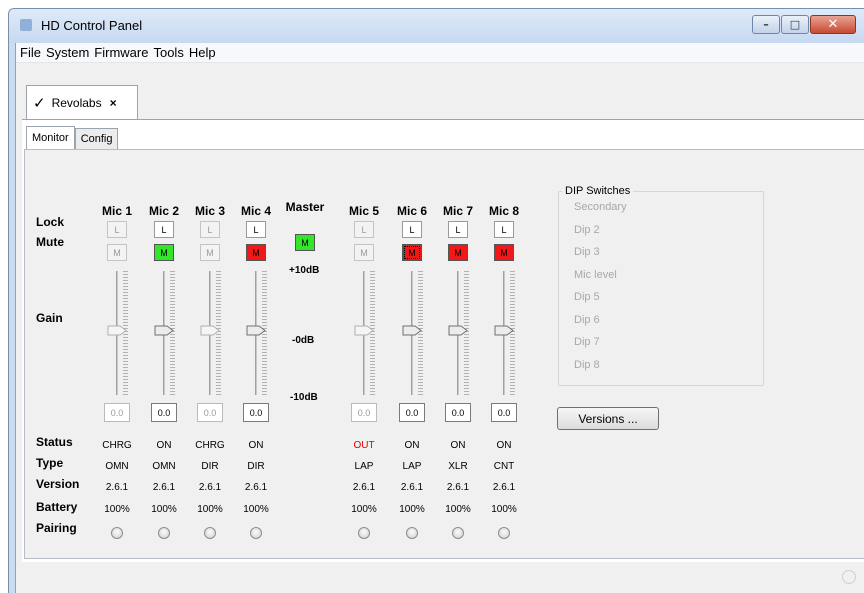 The width and height of the screenshot is (864, 593). I want to click on close-button: ✕, so click(833, 24).